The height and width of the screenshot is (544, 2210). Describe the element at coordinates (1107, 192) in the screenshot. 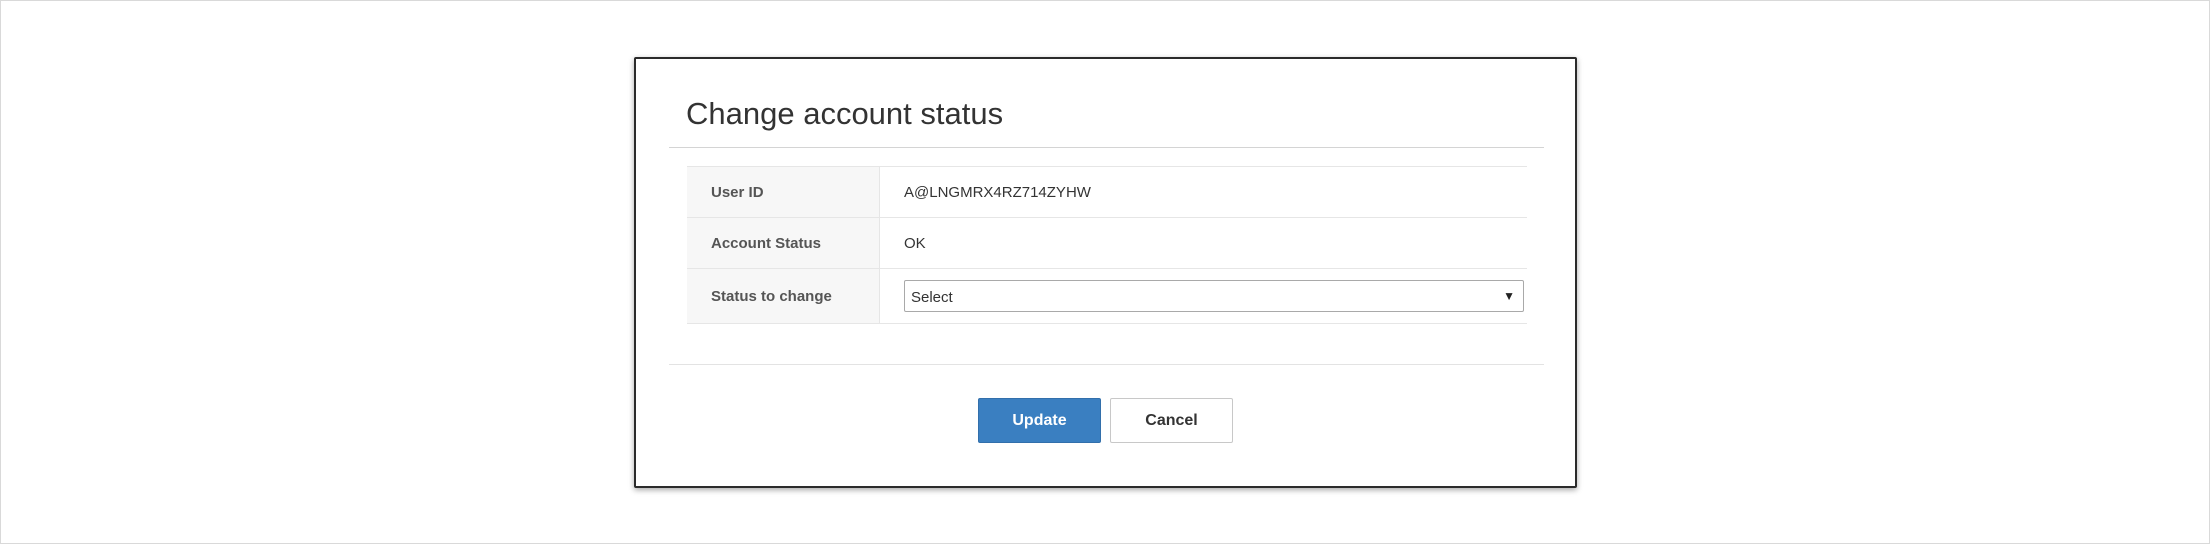

I see `table-row-user-id: User ID A@LNGMRX4RZ714ZYHW` at that location.